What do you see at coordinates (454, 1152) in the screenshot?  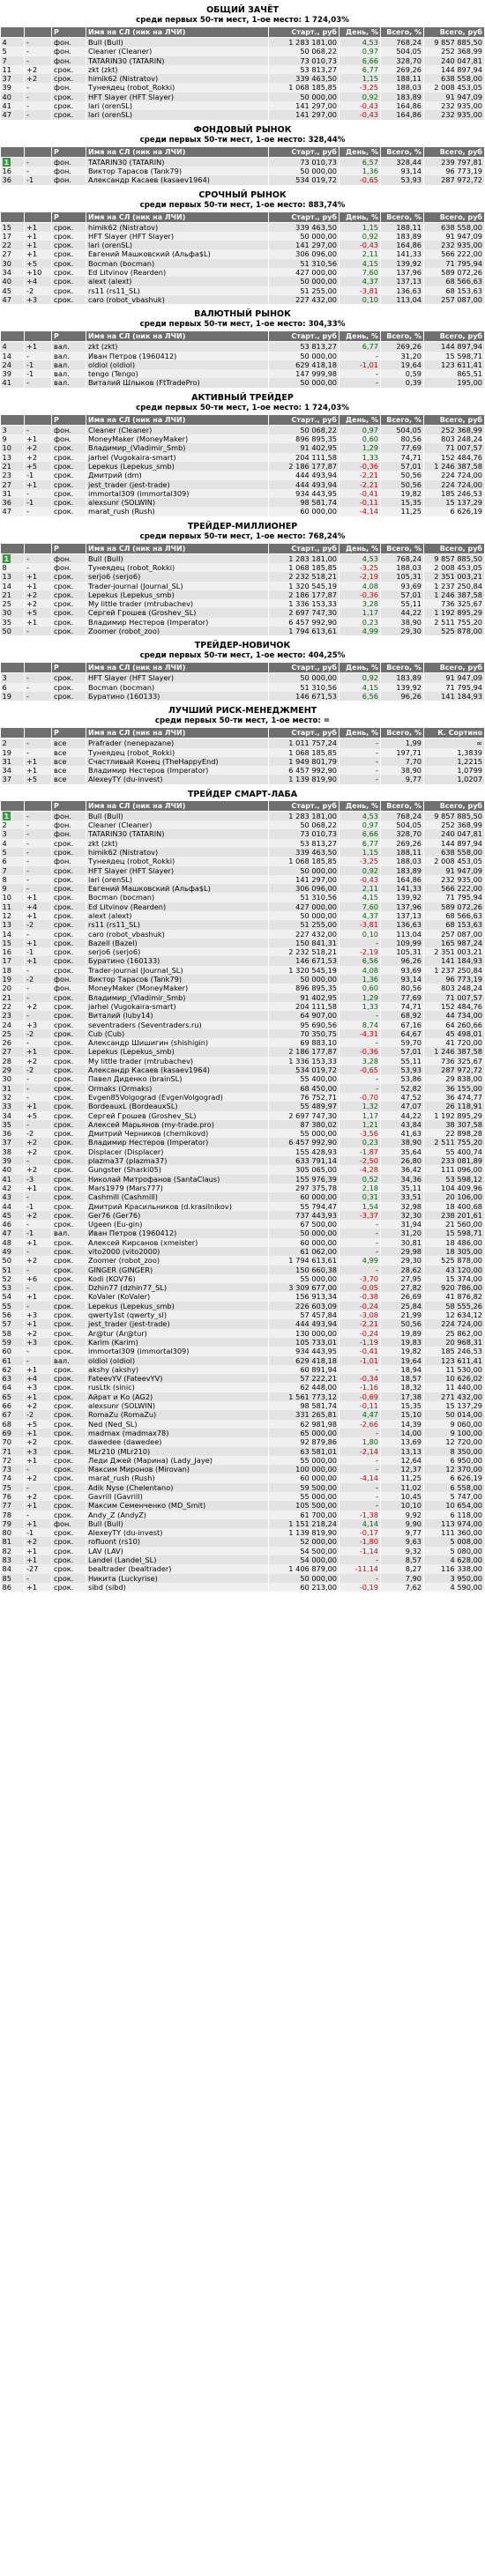 I see `total-rub-cell: 55 400,74` at bounding box center [454, 1152].